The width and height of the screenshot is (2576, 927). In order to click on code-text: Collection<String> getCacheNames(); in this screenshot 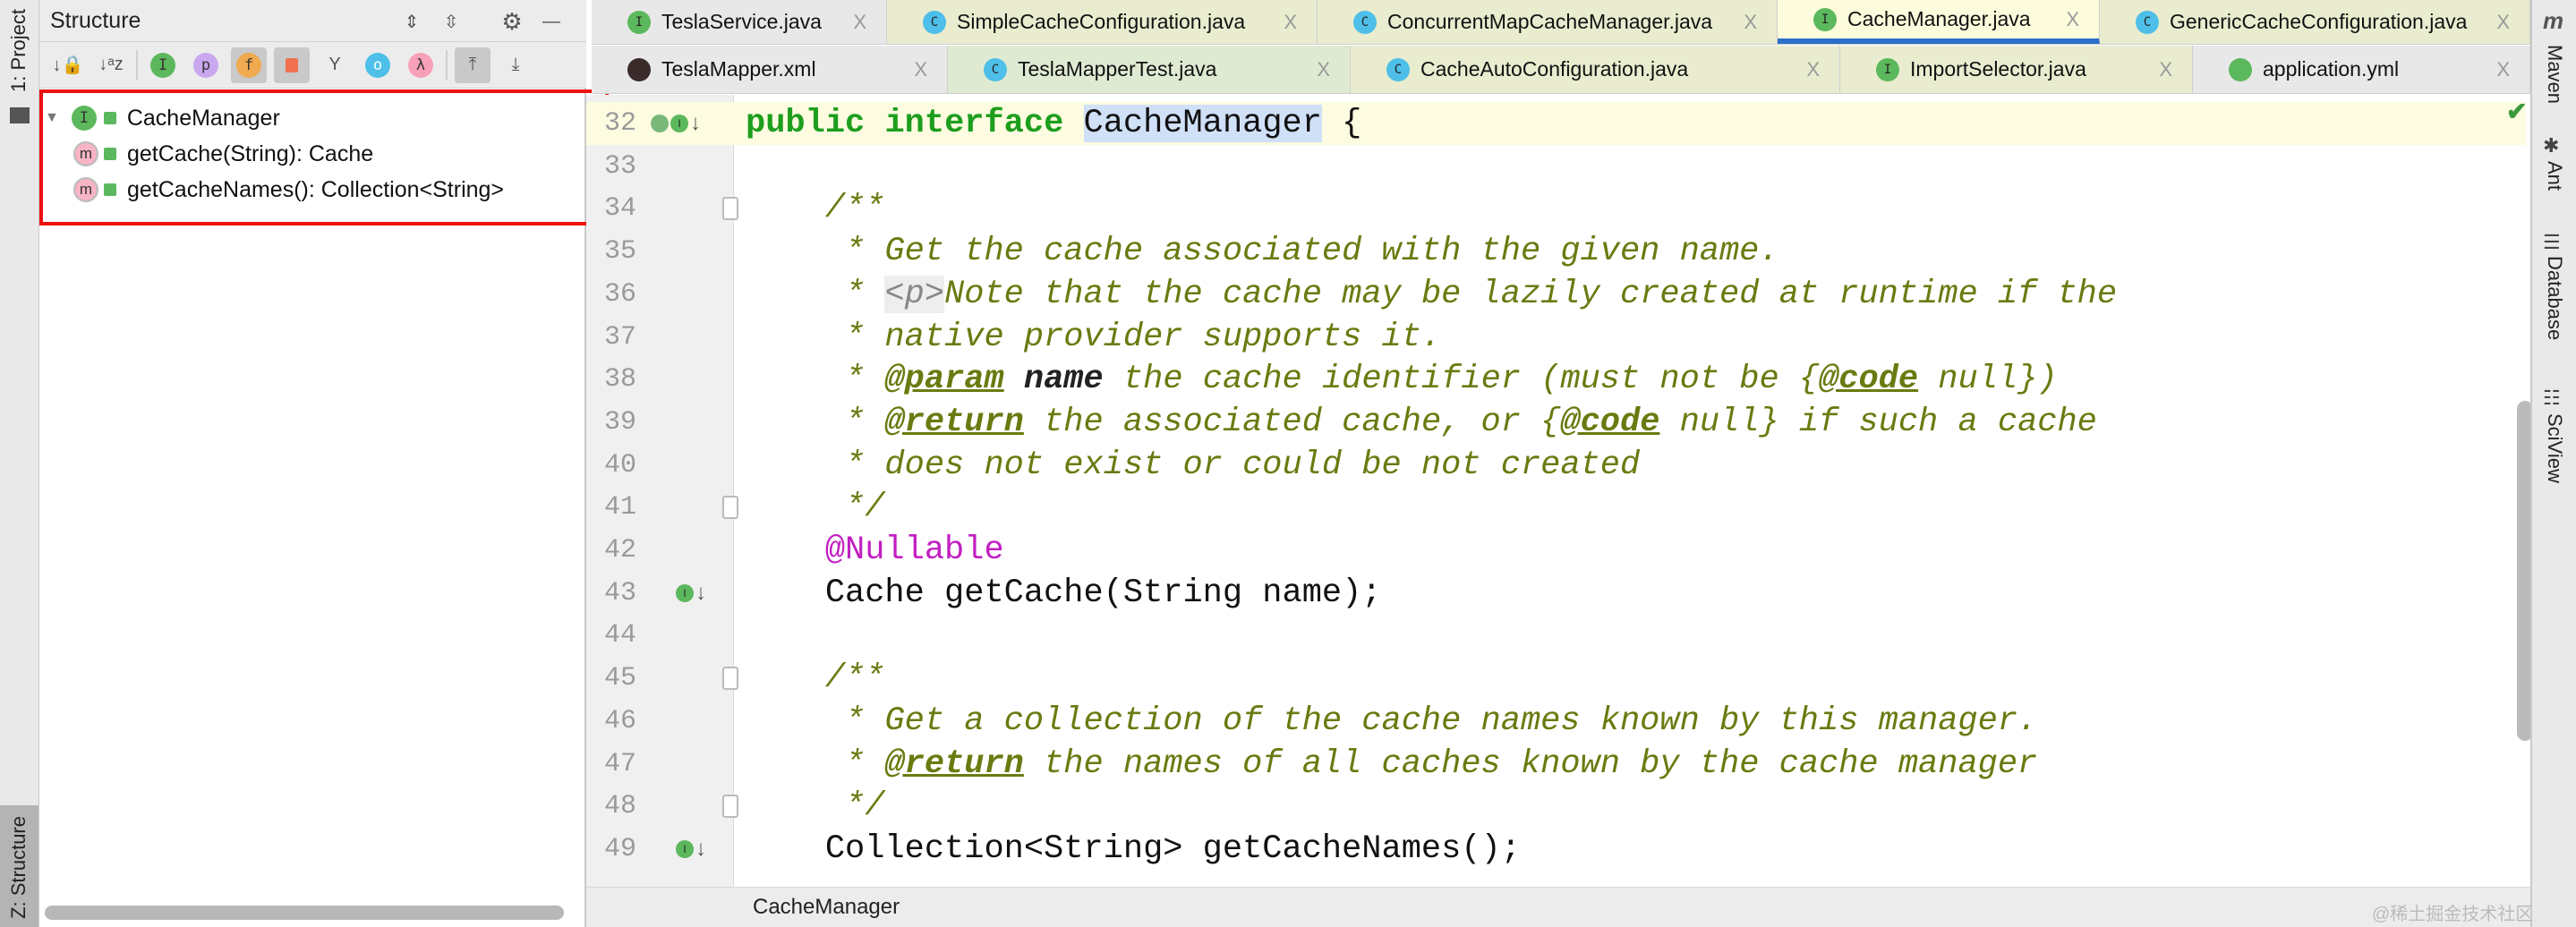, I will do `click(1133, 849)`.